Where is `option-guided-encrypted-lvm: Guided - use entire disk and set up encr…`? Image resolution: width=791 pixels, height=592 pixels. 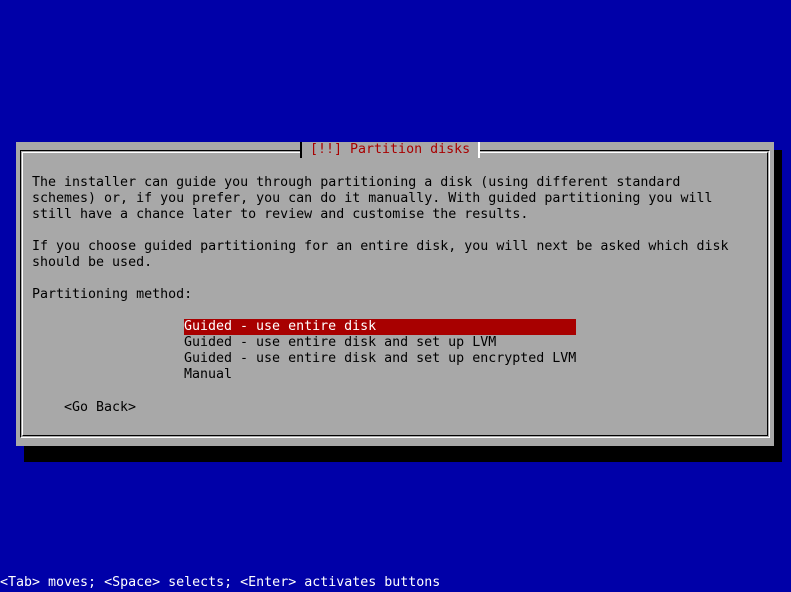 option-guided-encrypted-lvm: Guided - use entire disk and set up encr… is located at coordinates (380, 359).